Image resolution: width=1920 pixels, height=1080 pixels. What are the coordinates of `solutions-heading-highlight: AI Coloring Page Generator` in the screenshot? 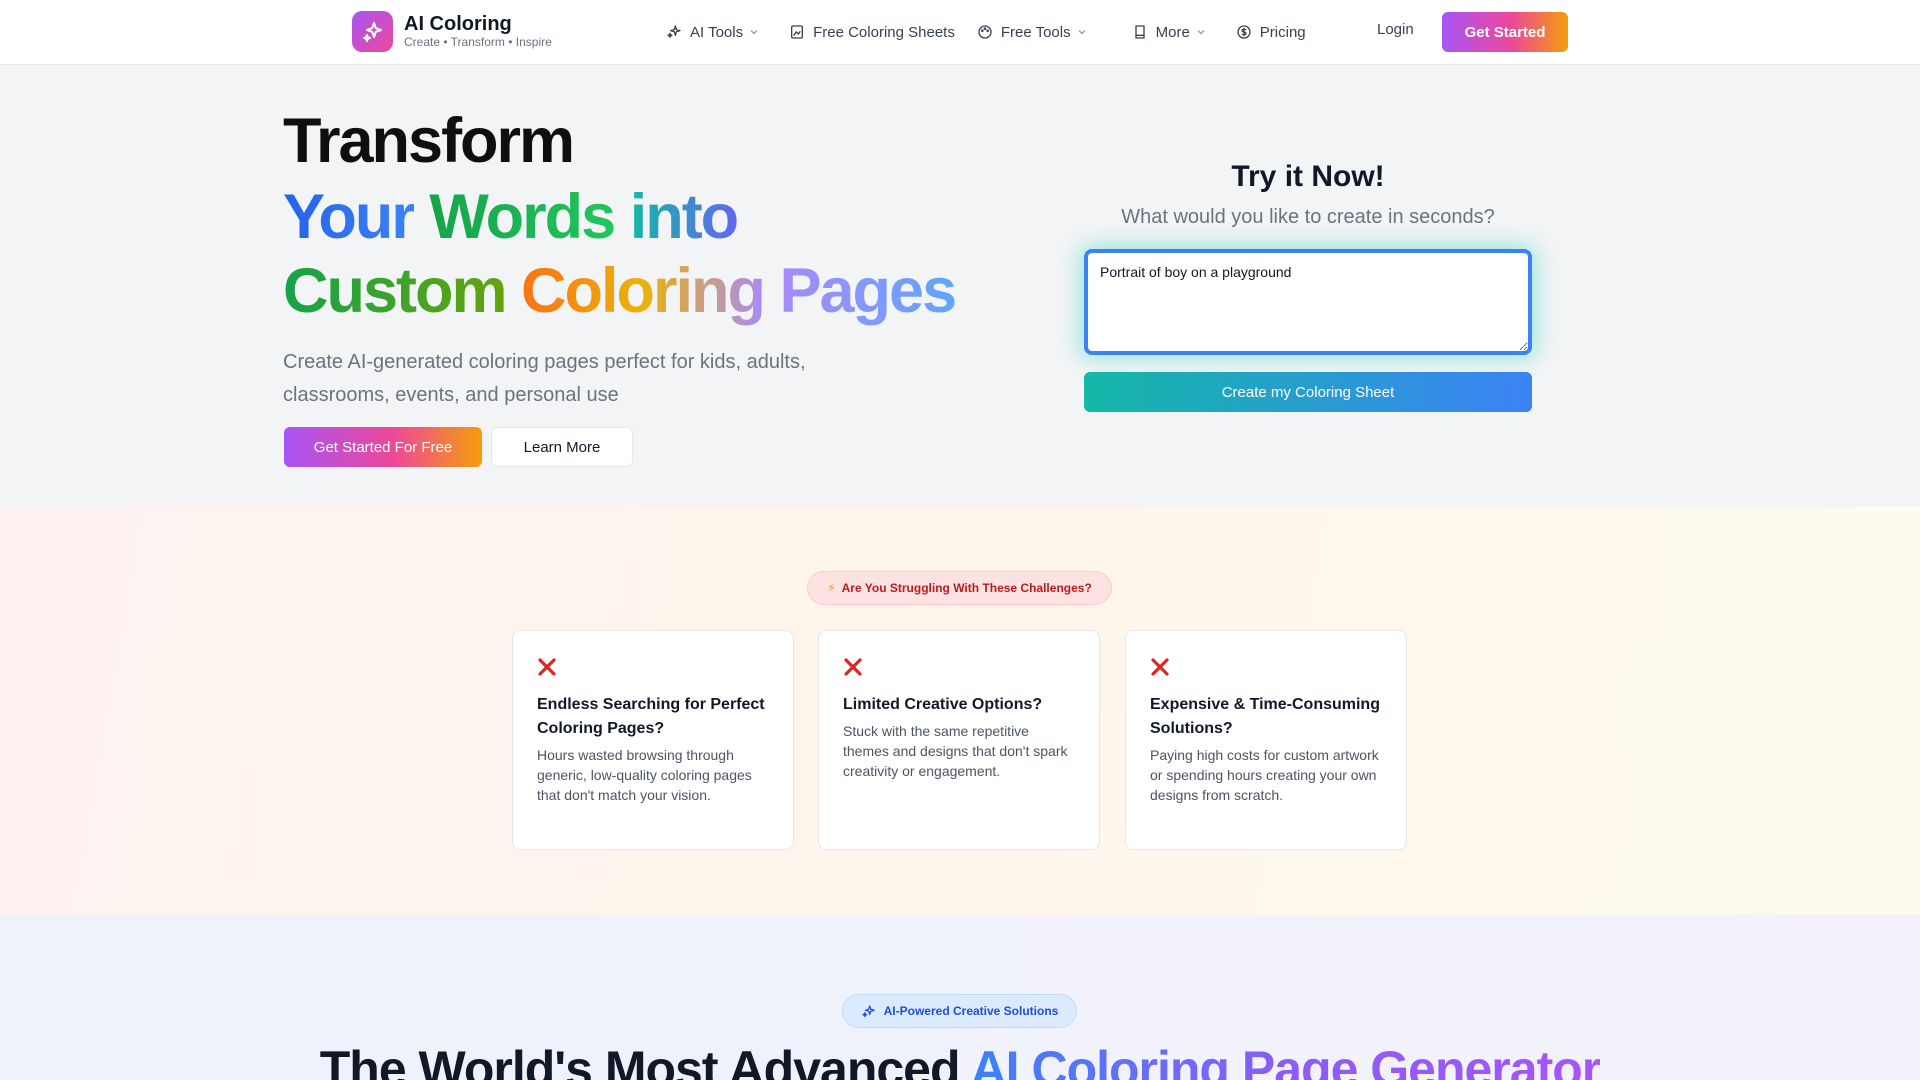 It's located at (1286, 1060).